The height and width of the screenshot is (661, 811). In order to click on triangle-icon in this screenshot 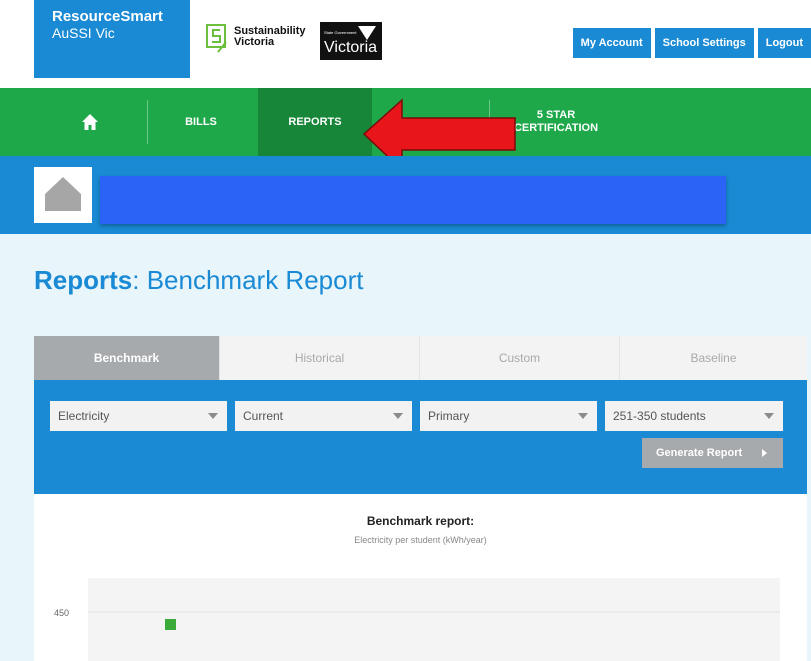, I will do `click(367, 33)`.